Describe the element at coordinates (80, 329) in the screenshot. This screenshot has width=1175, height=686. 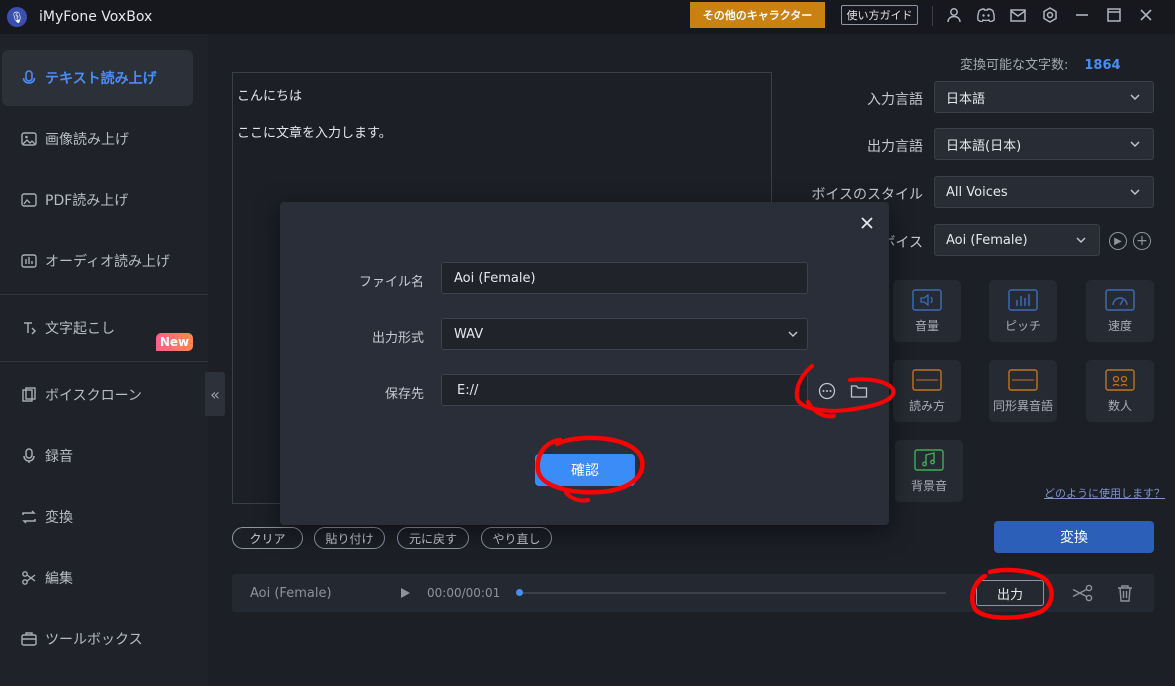
I see `sidebar-item-label: 文字起こし` at that location.